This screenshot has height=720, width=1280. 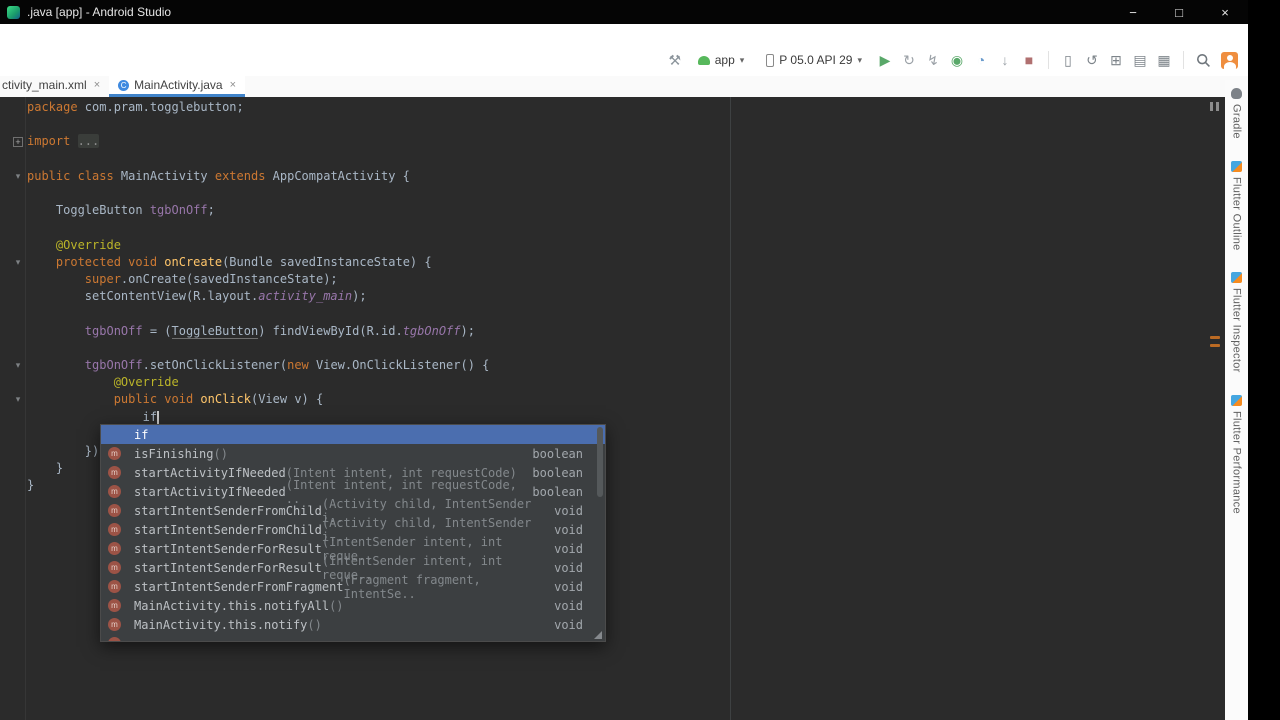 I want to click on flutter-icon, so click(x=1236, y=278).